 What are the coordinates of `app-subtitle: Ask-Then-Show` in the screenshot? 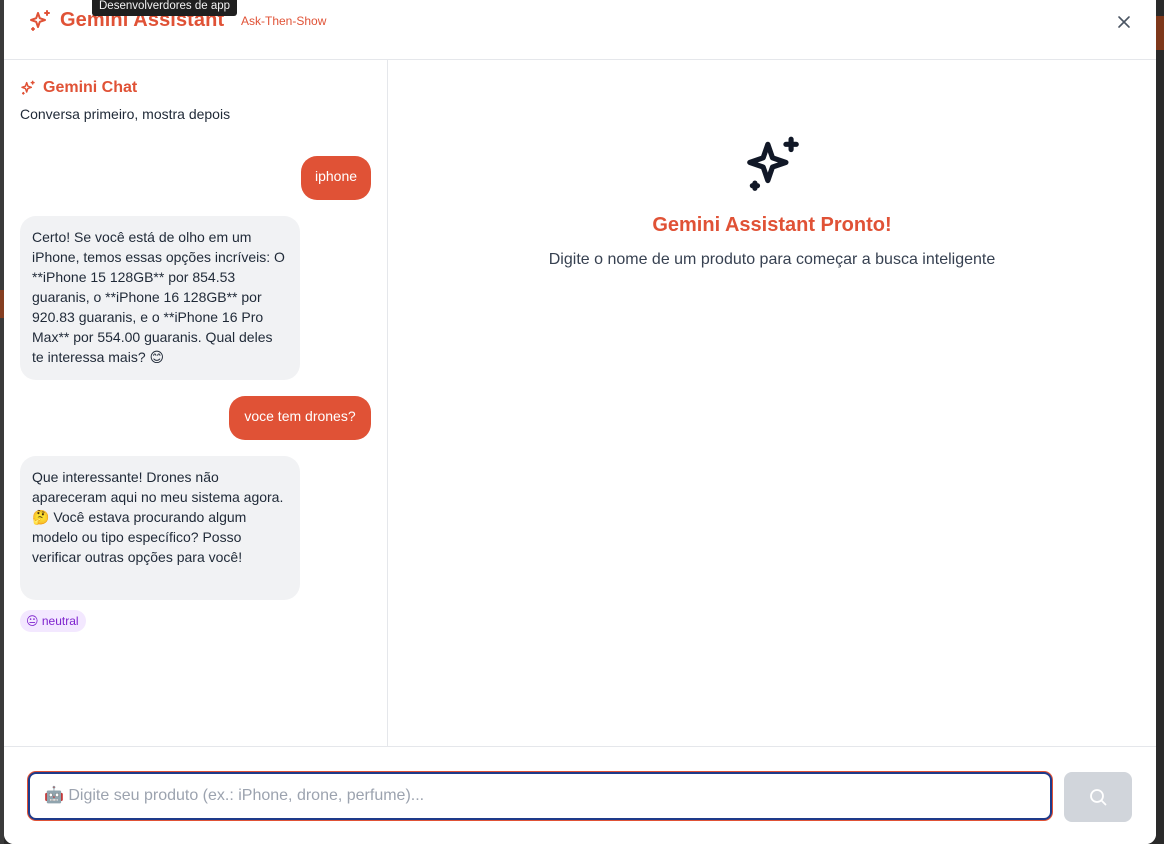 It's located at (284, 21).